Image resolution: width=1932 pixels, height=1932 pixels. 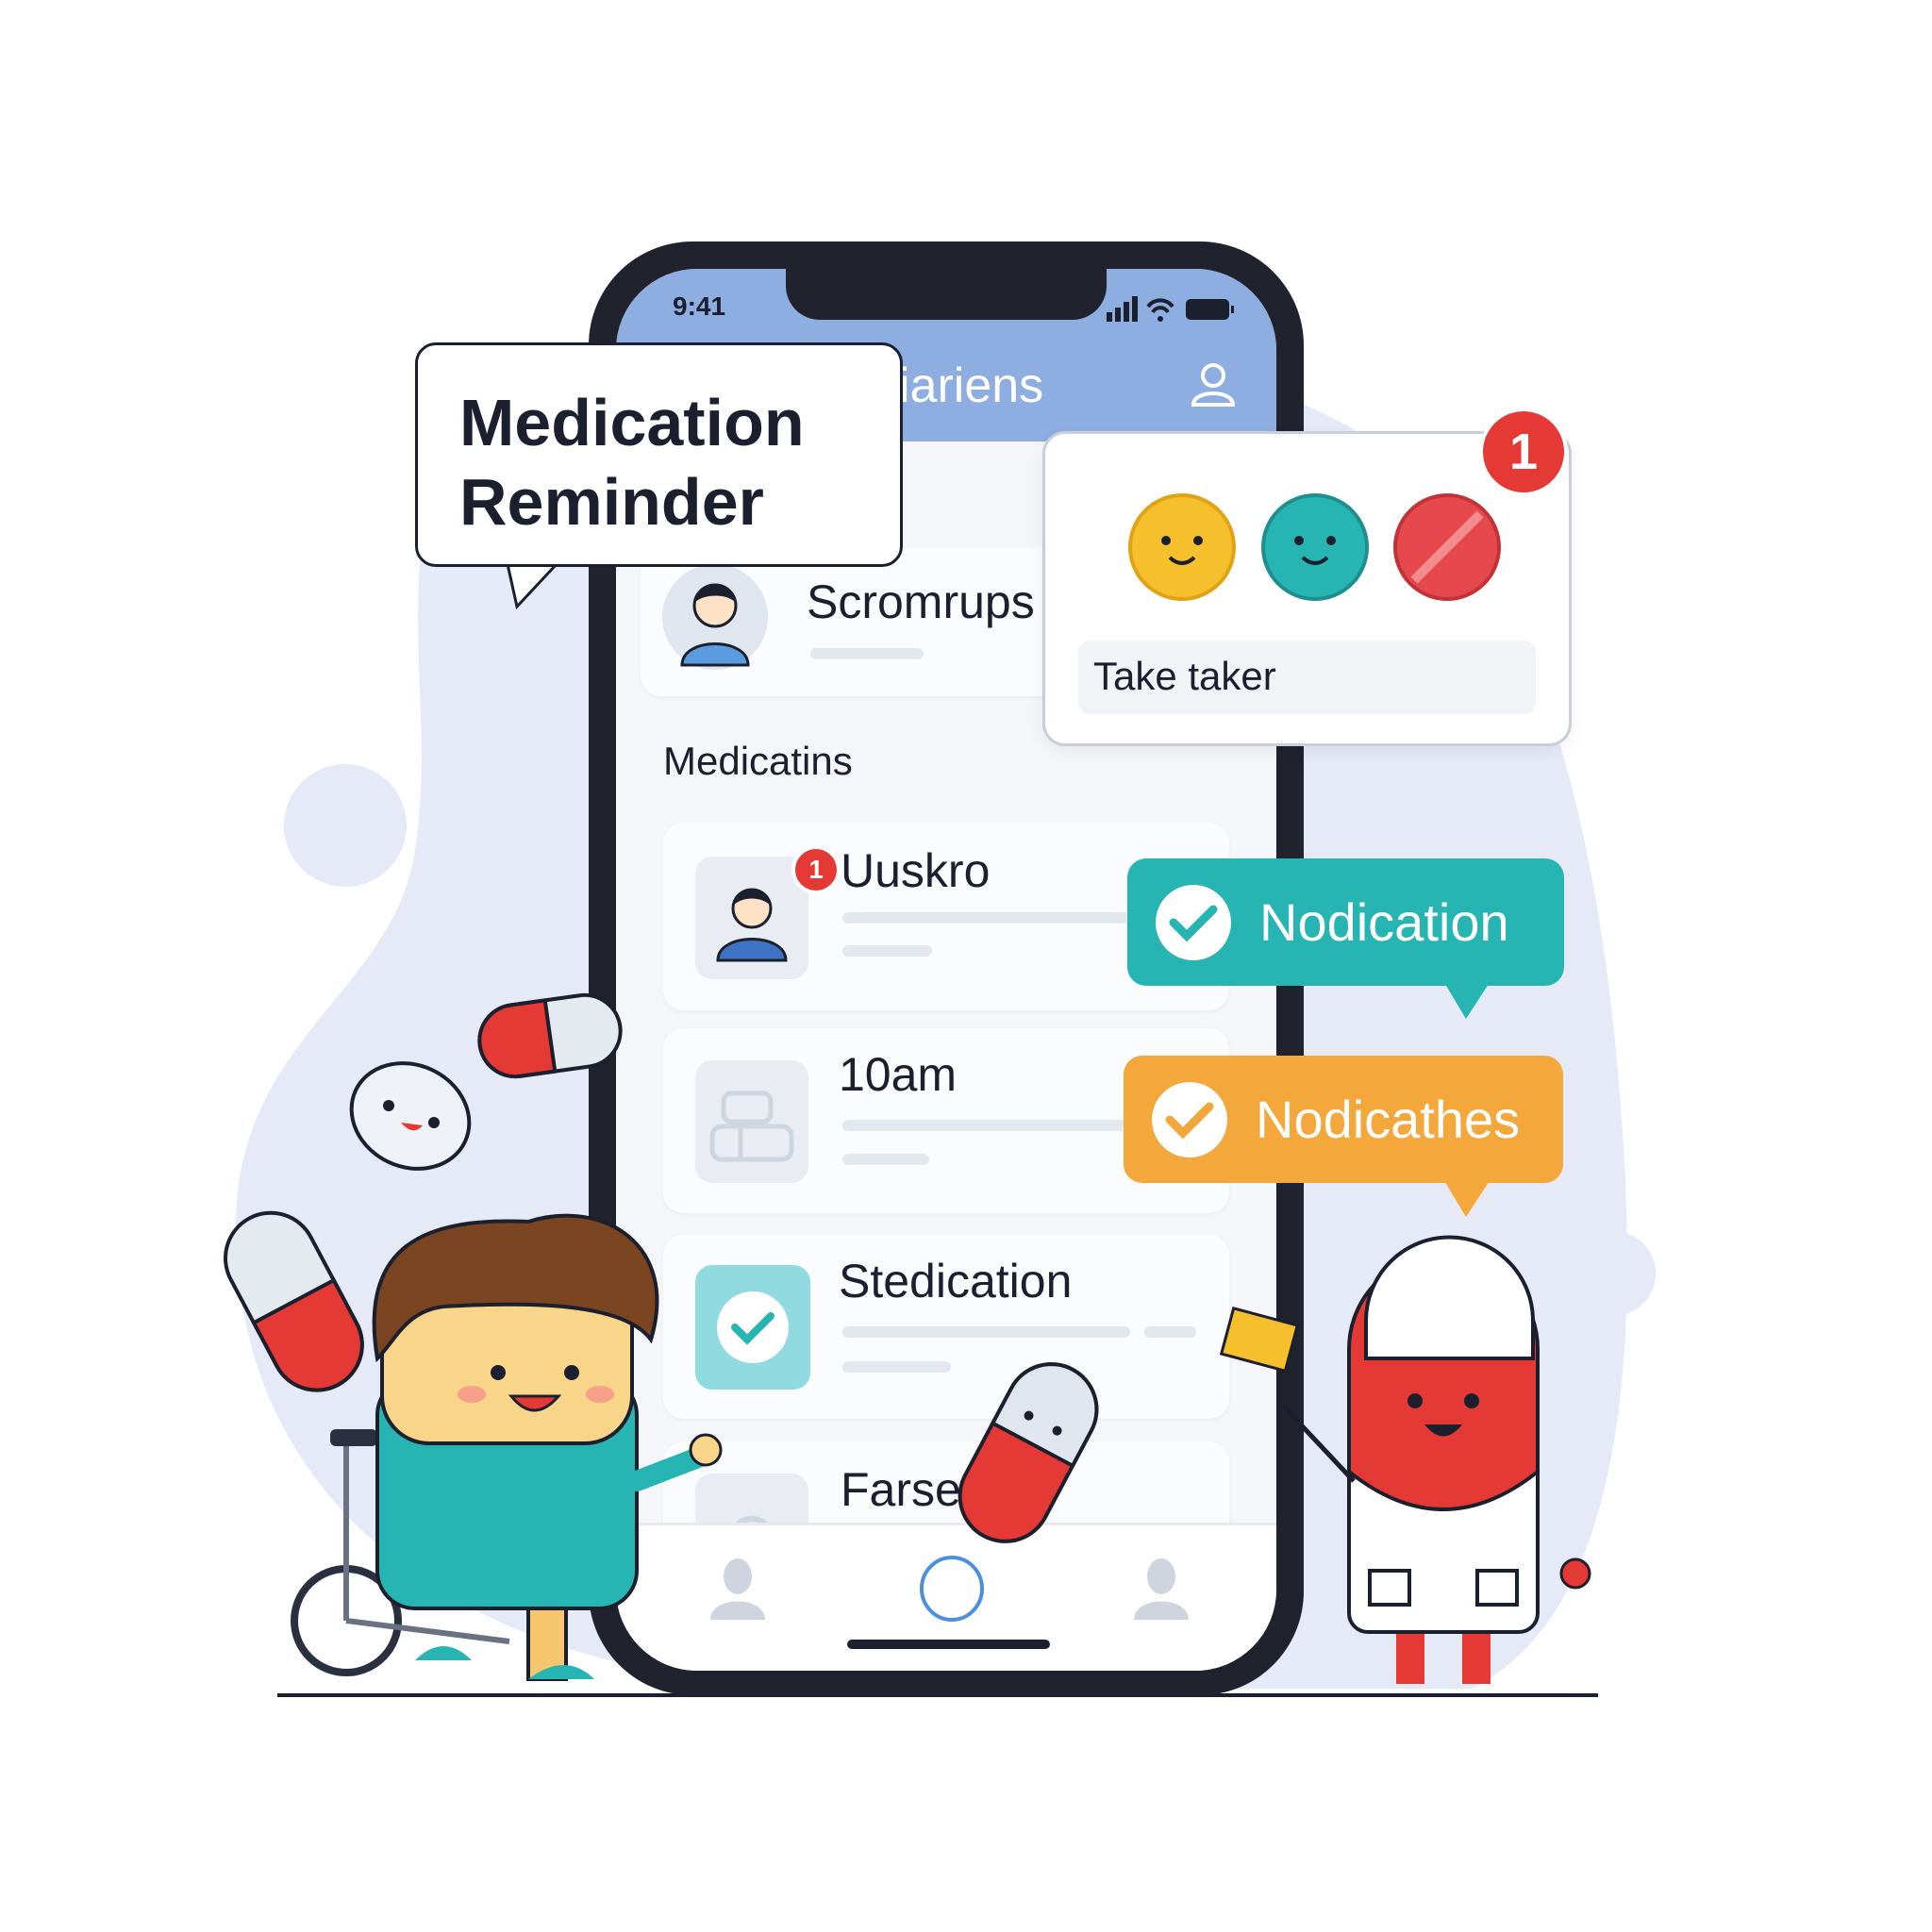 I want to click on blocked-red-icon, so click(x=1447, y=547).